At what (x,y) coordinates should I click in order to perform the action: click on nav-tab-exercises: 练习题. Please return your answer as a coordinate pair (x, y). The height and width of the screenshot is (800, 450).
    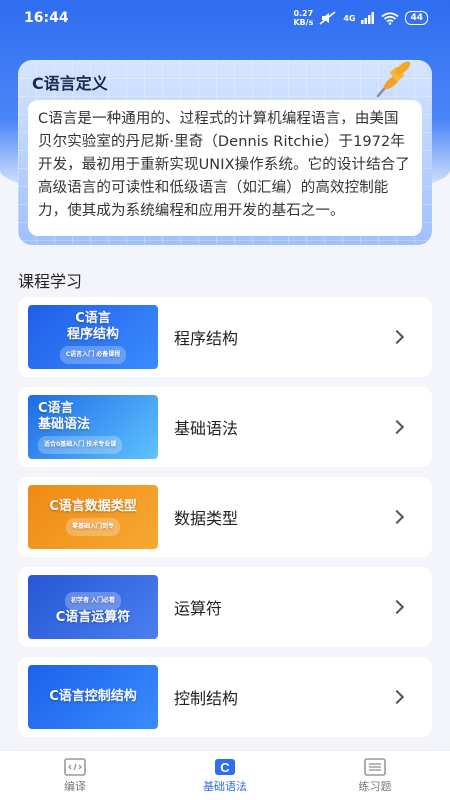
    Looking at the image, I should click on (375, 775).